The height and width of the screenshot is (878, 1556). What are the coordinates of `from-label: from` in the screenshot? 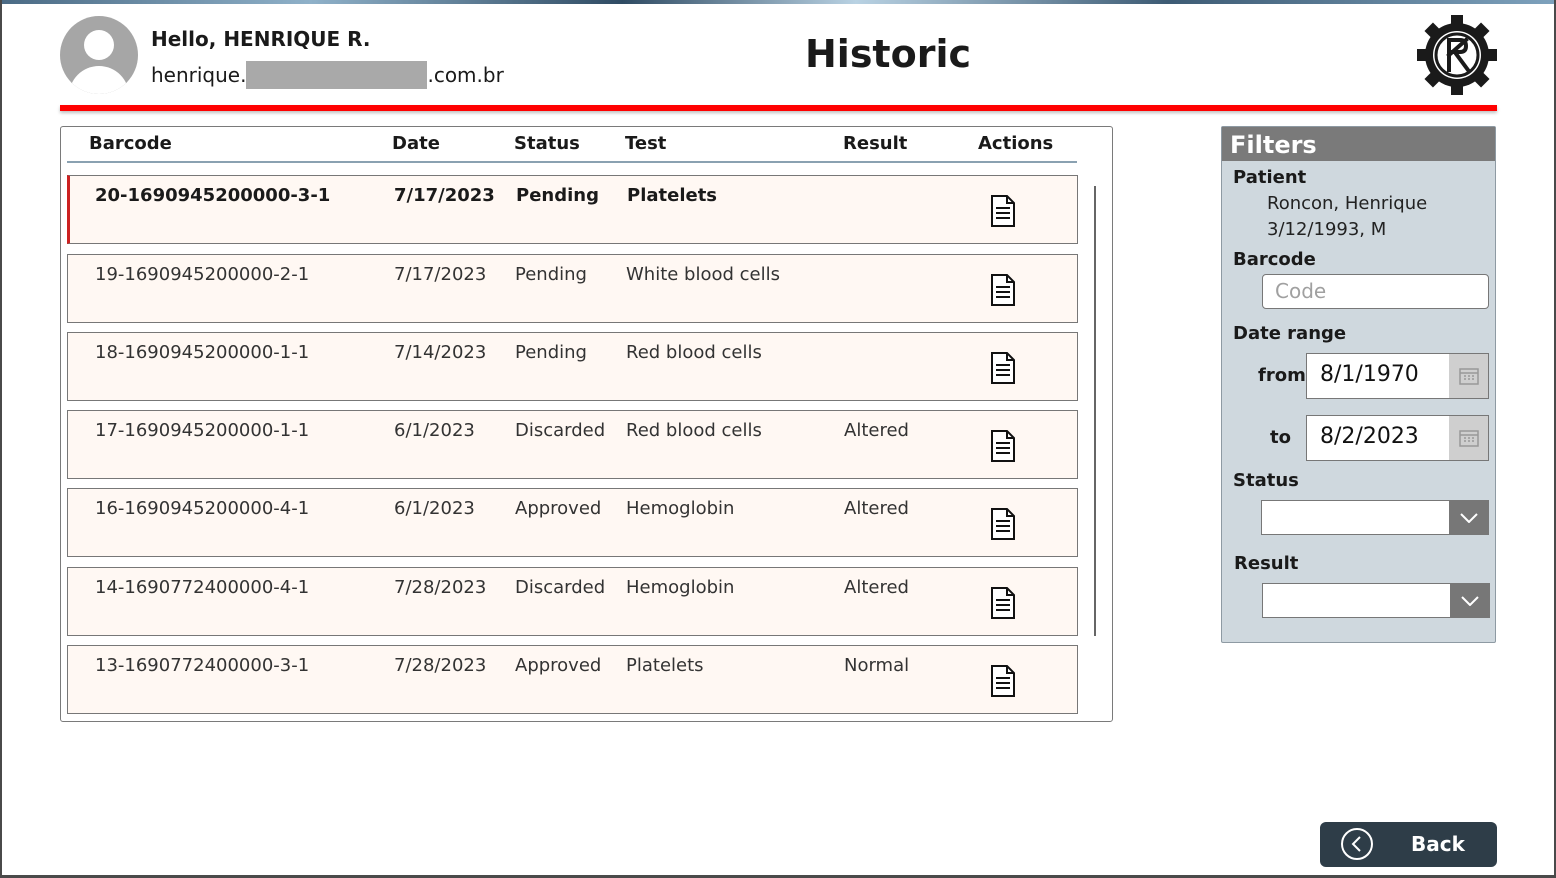 It's located at (1282, 375).